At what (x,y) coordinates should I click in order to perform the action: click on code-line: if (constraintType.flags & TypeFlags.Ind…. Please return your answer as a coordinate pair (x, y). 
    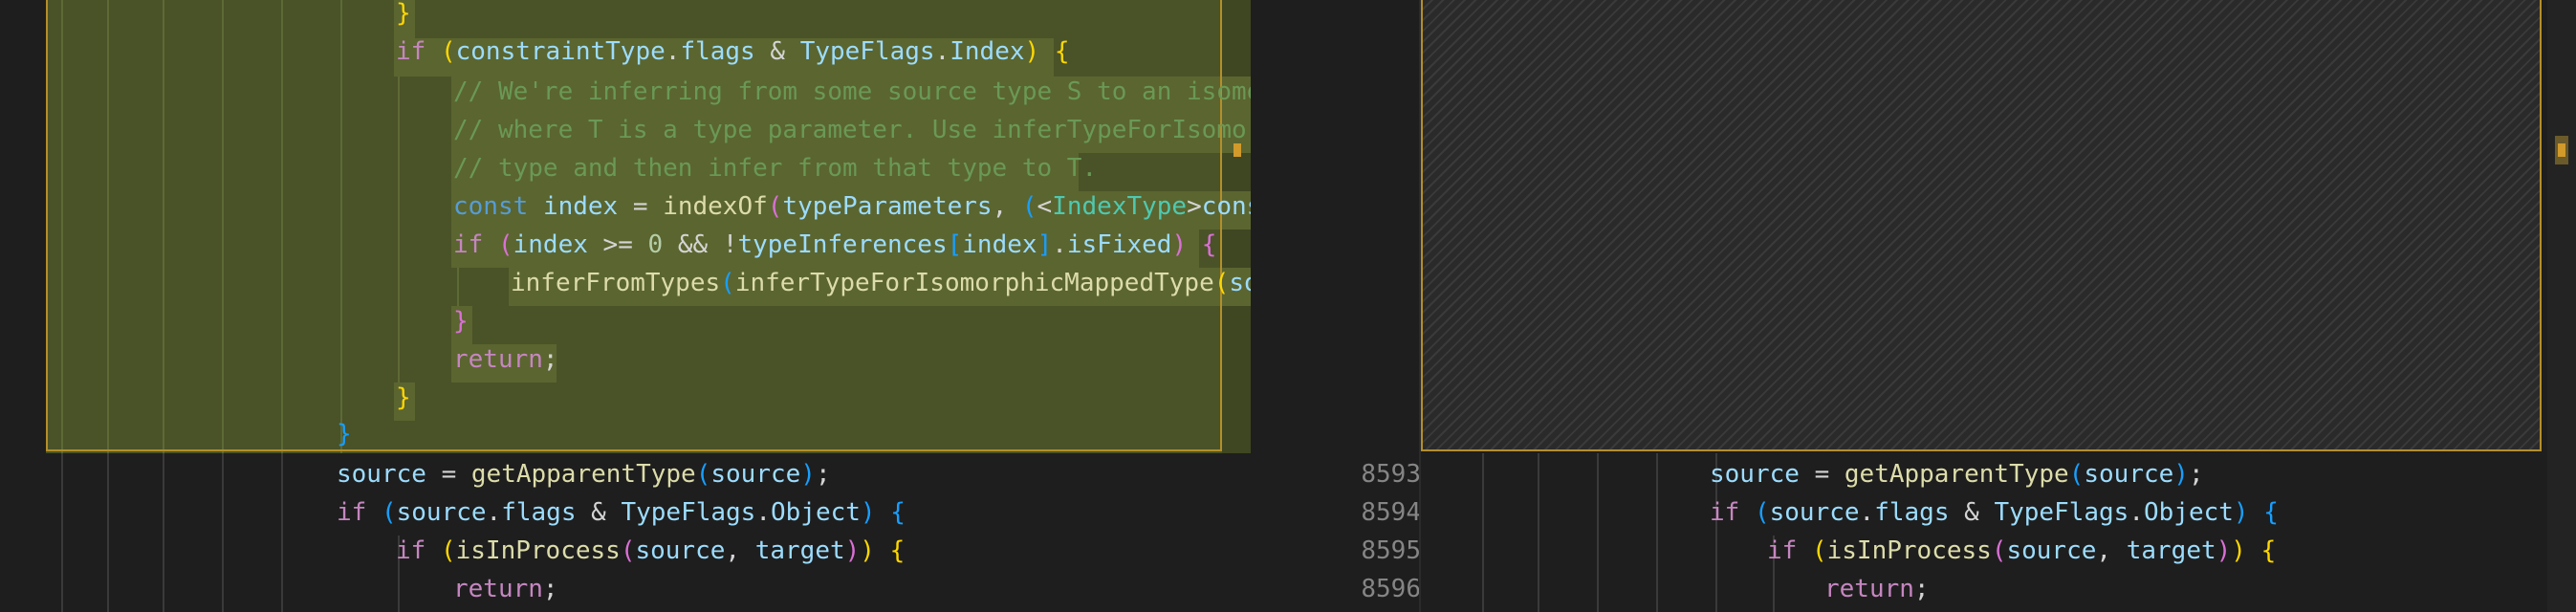
    Looking at the image, I should click on (732, 52).